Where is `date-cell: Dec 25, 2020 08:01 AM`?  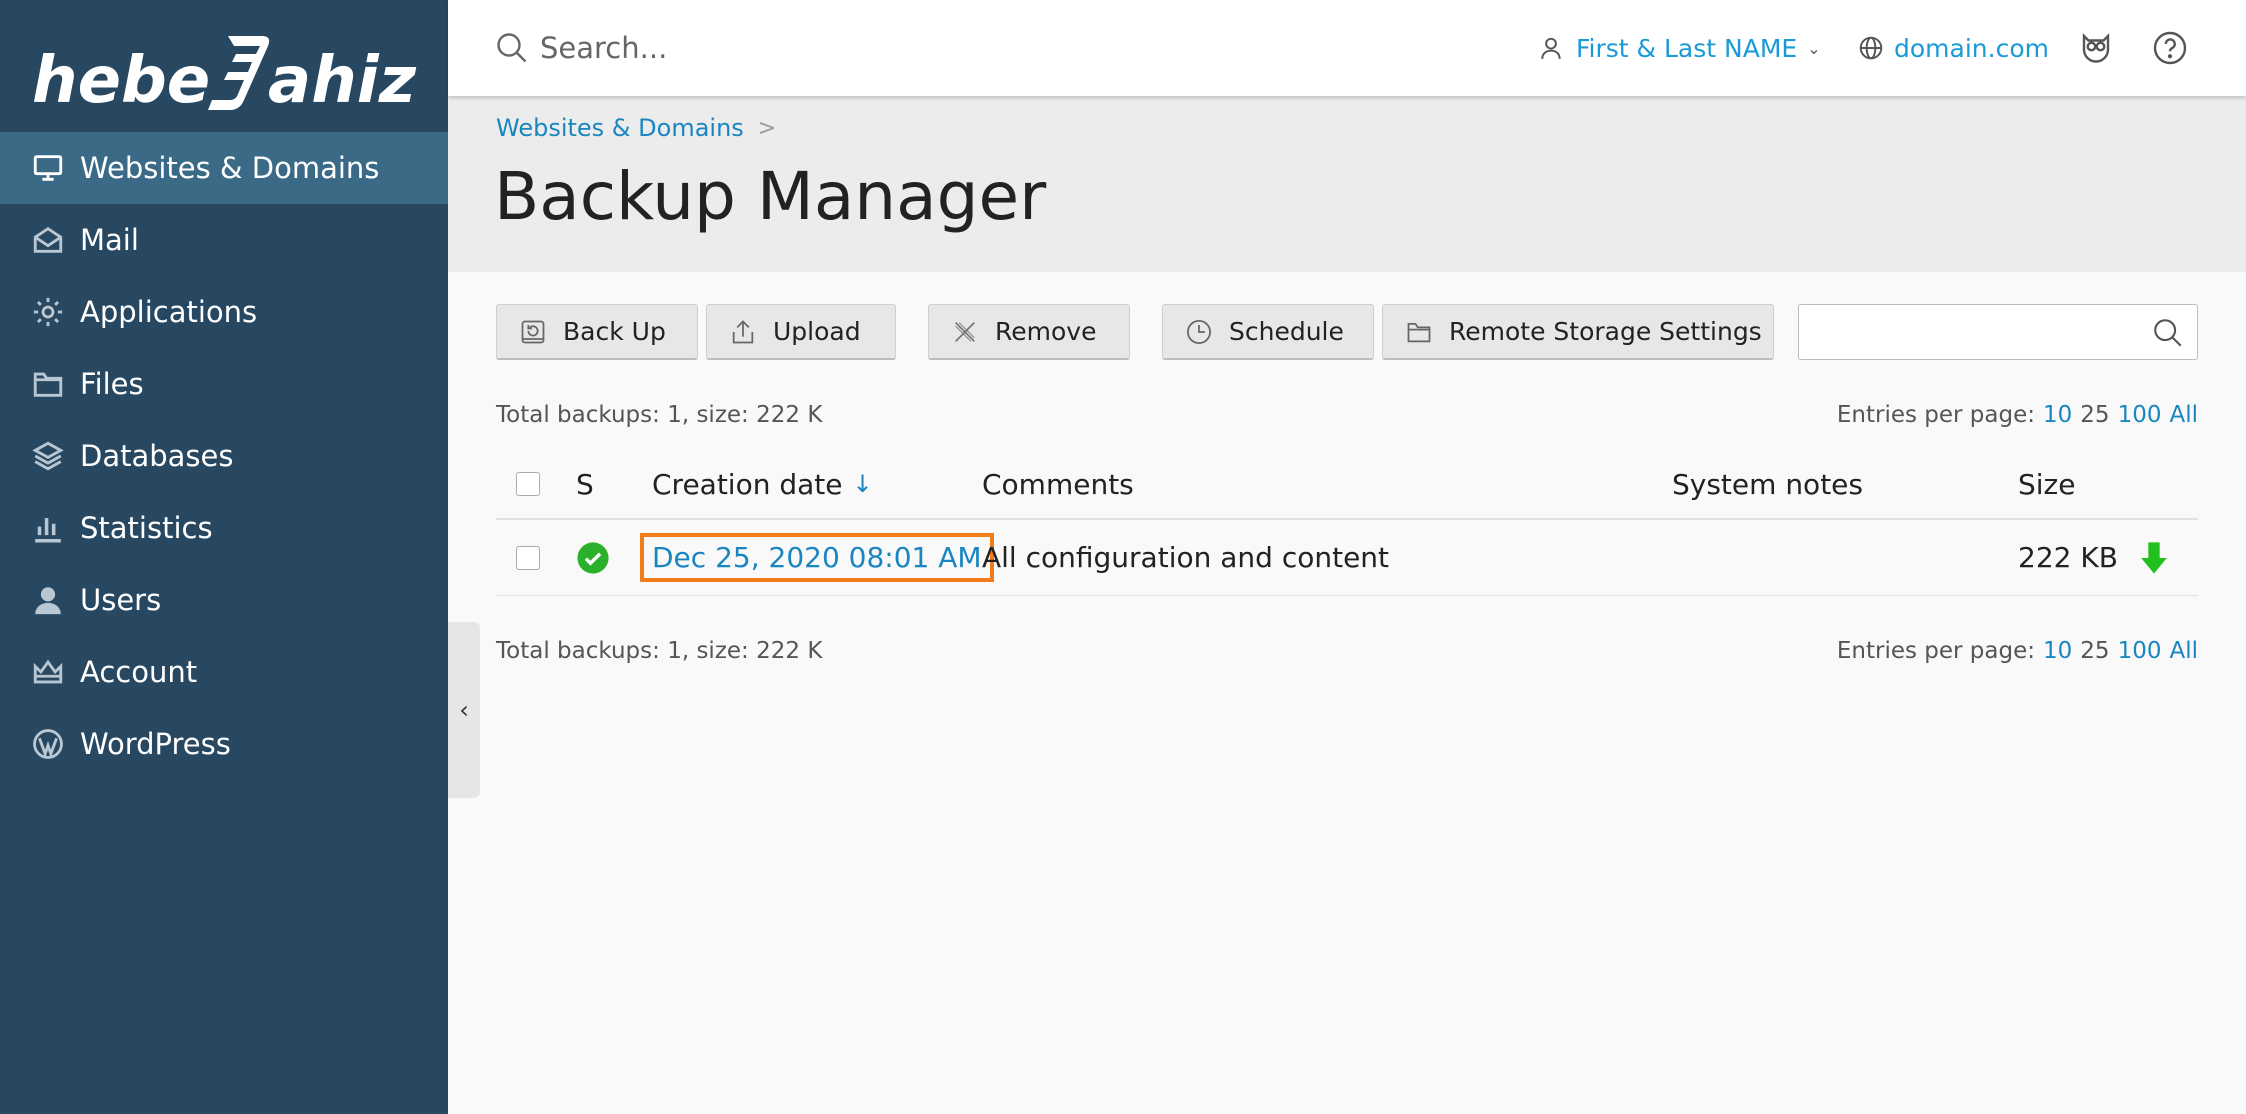
date-cell: Dec 25, 2020 08:01 AM is located at coordinates (817, 557).